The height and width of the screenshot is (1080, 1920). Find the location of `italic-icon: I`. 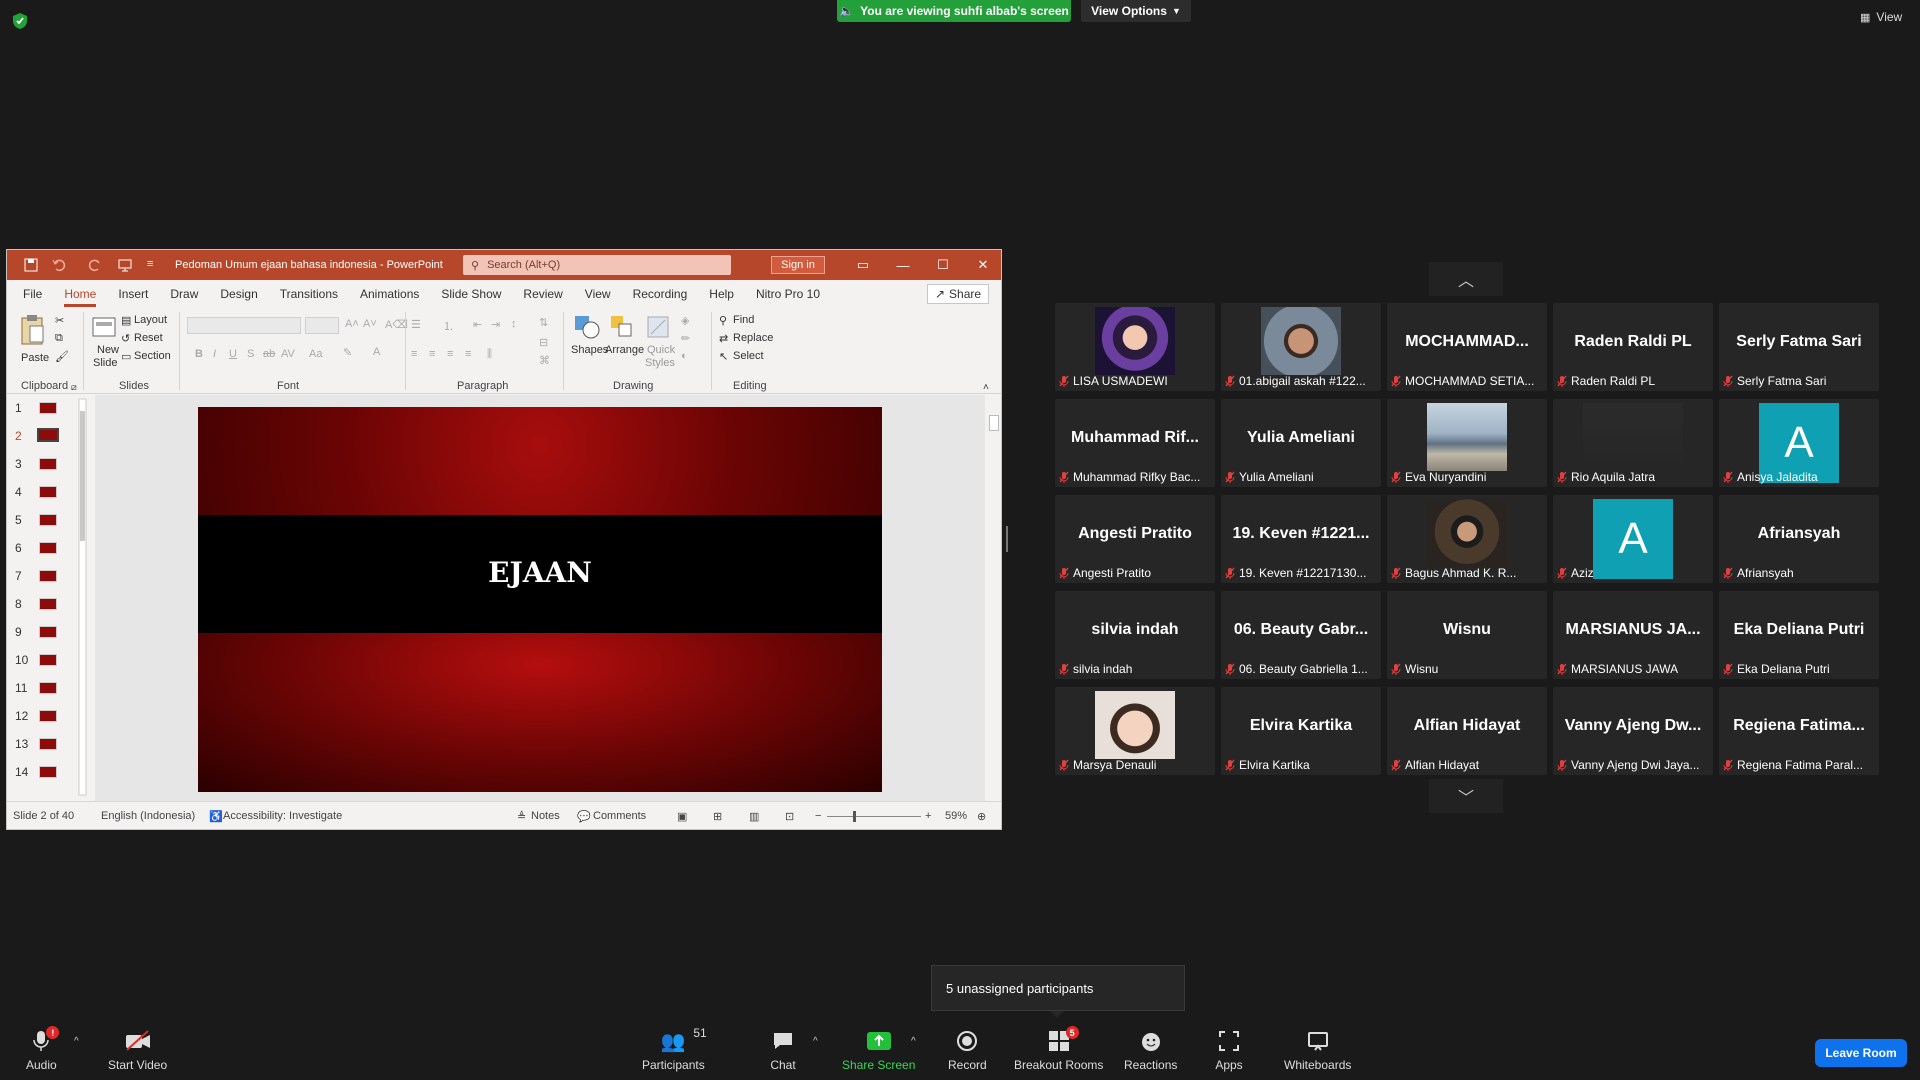

italic-icon: I is located at coordinates (214, 354).